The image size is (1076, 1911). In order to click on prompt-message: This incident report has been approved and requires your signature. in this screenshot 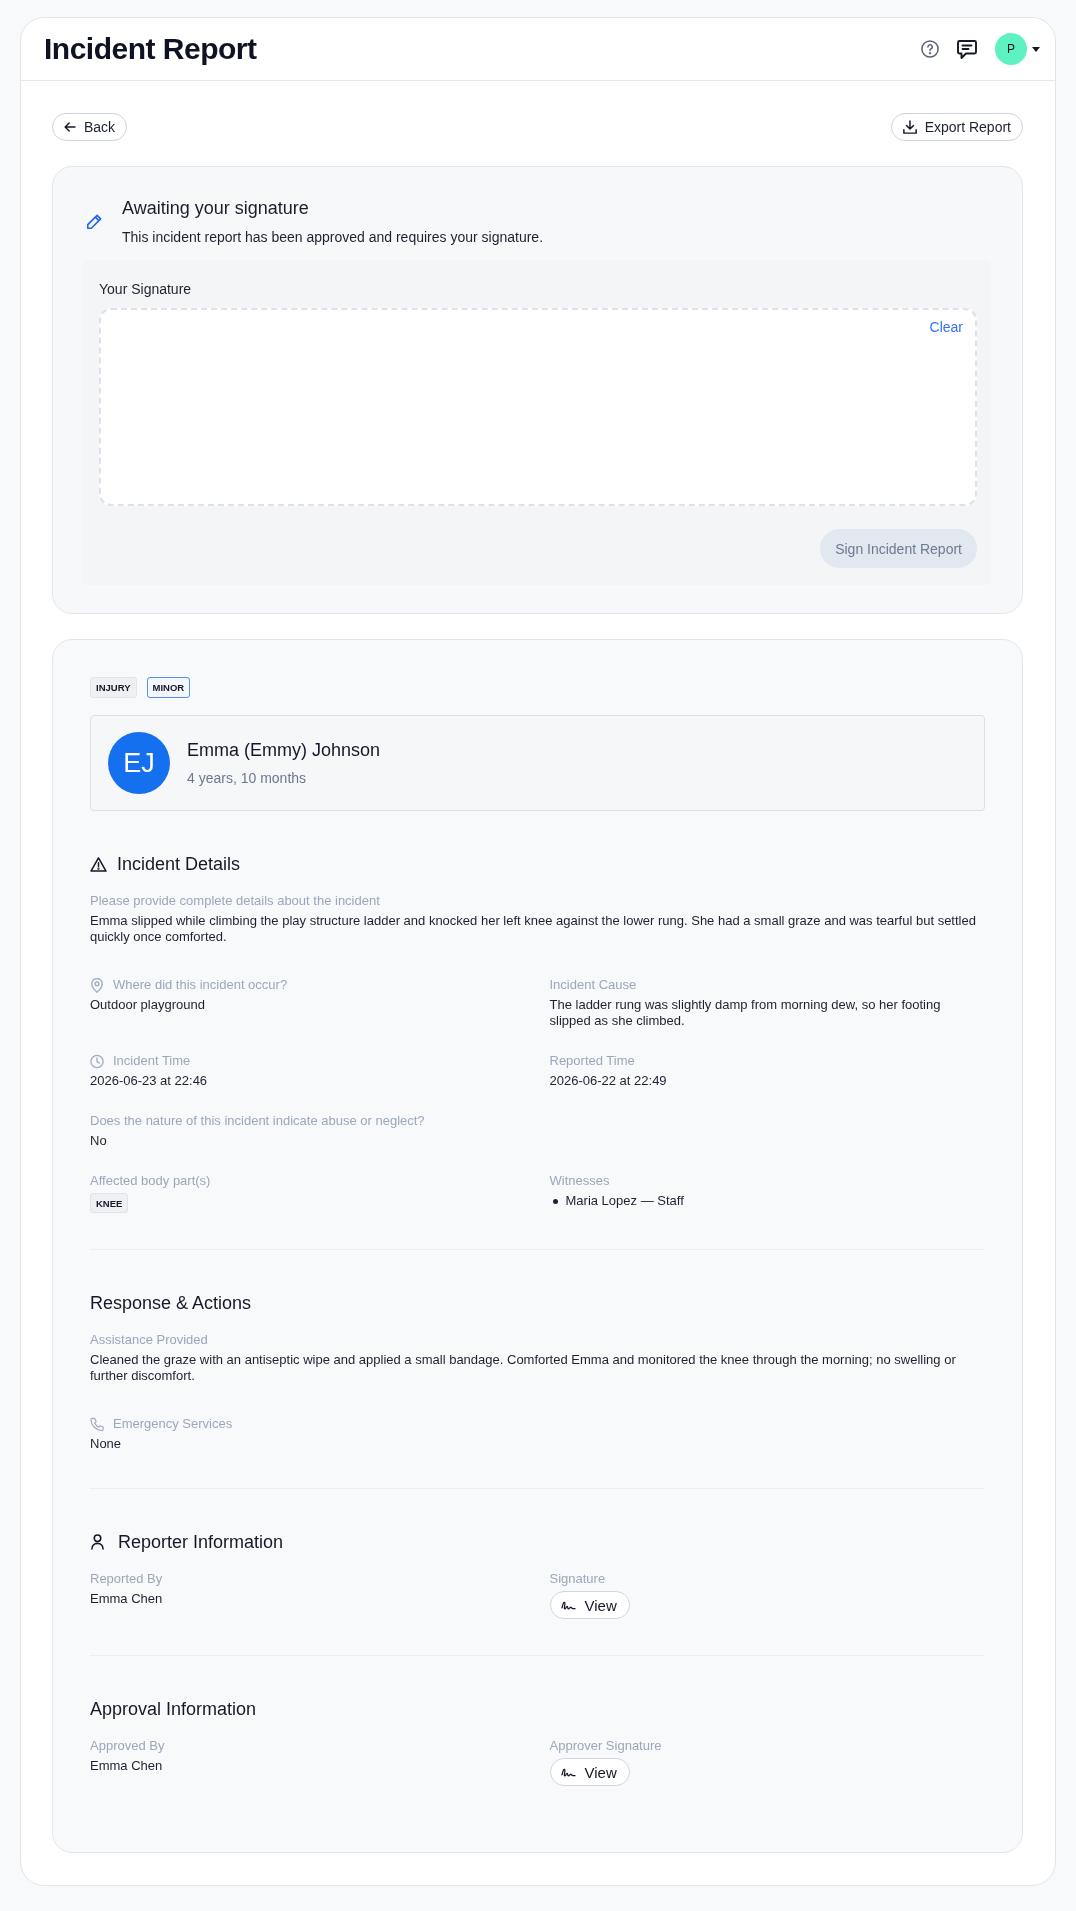, I will do `click(333, 237)`.